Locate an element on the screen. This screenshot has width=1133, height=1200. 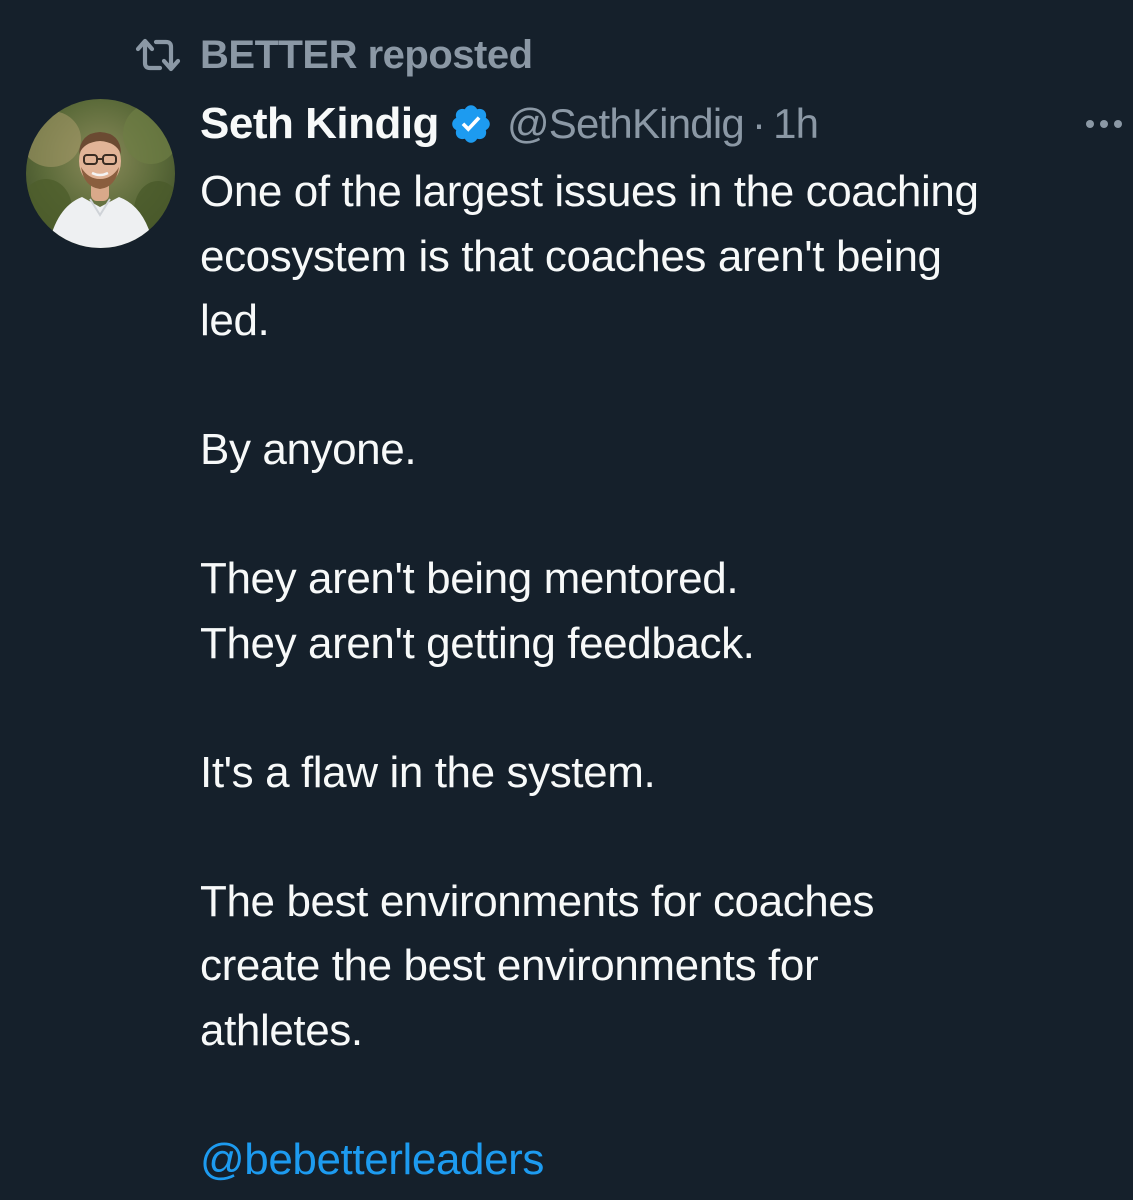
tweet-line: It's a flaw in the system. is located at coordinates (428, 772).